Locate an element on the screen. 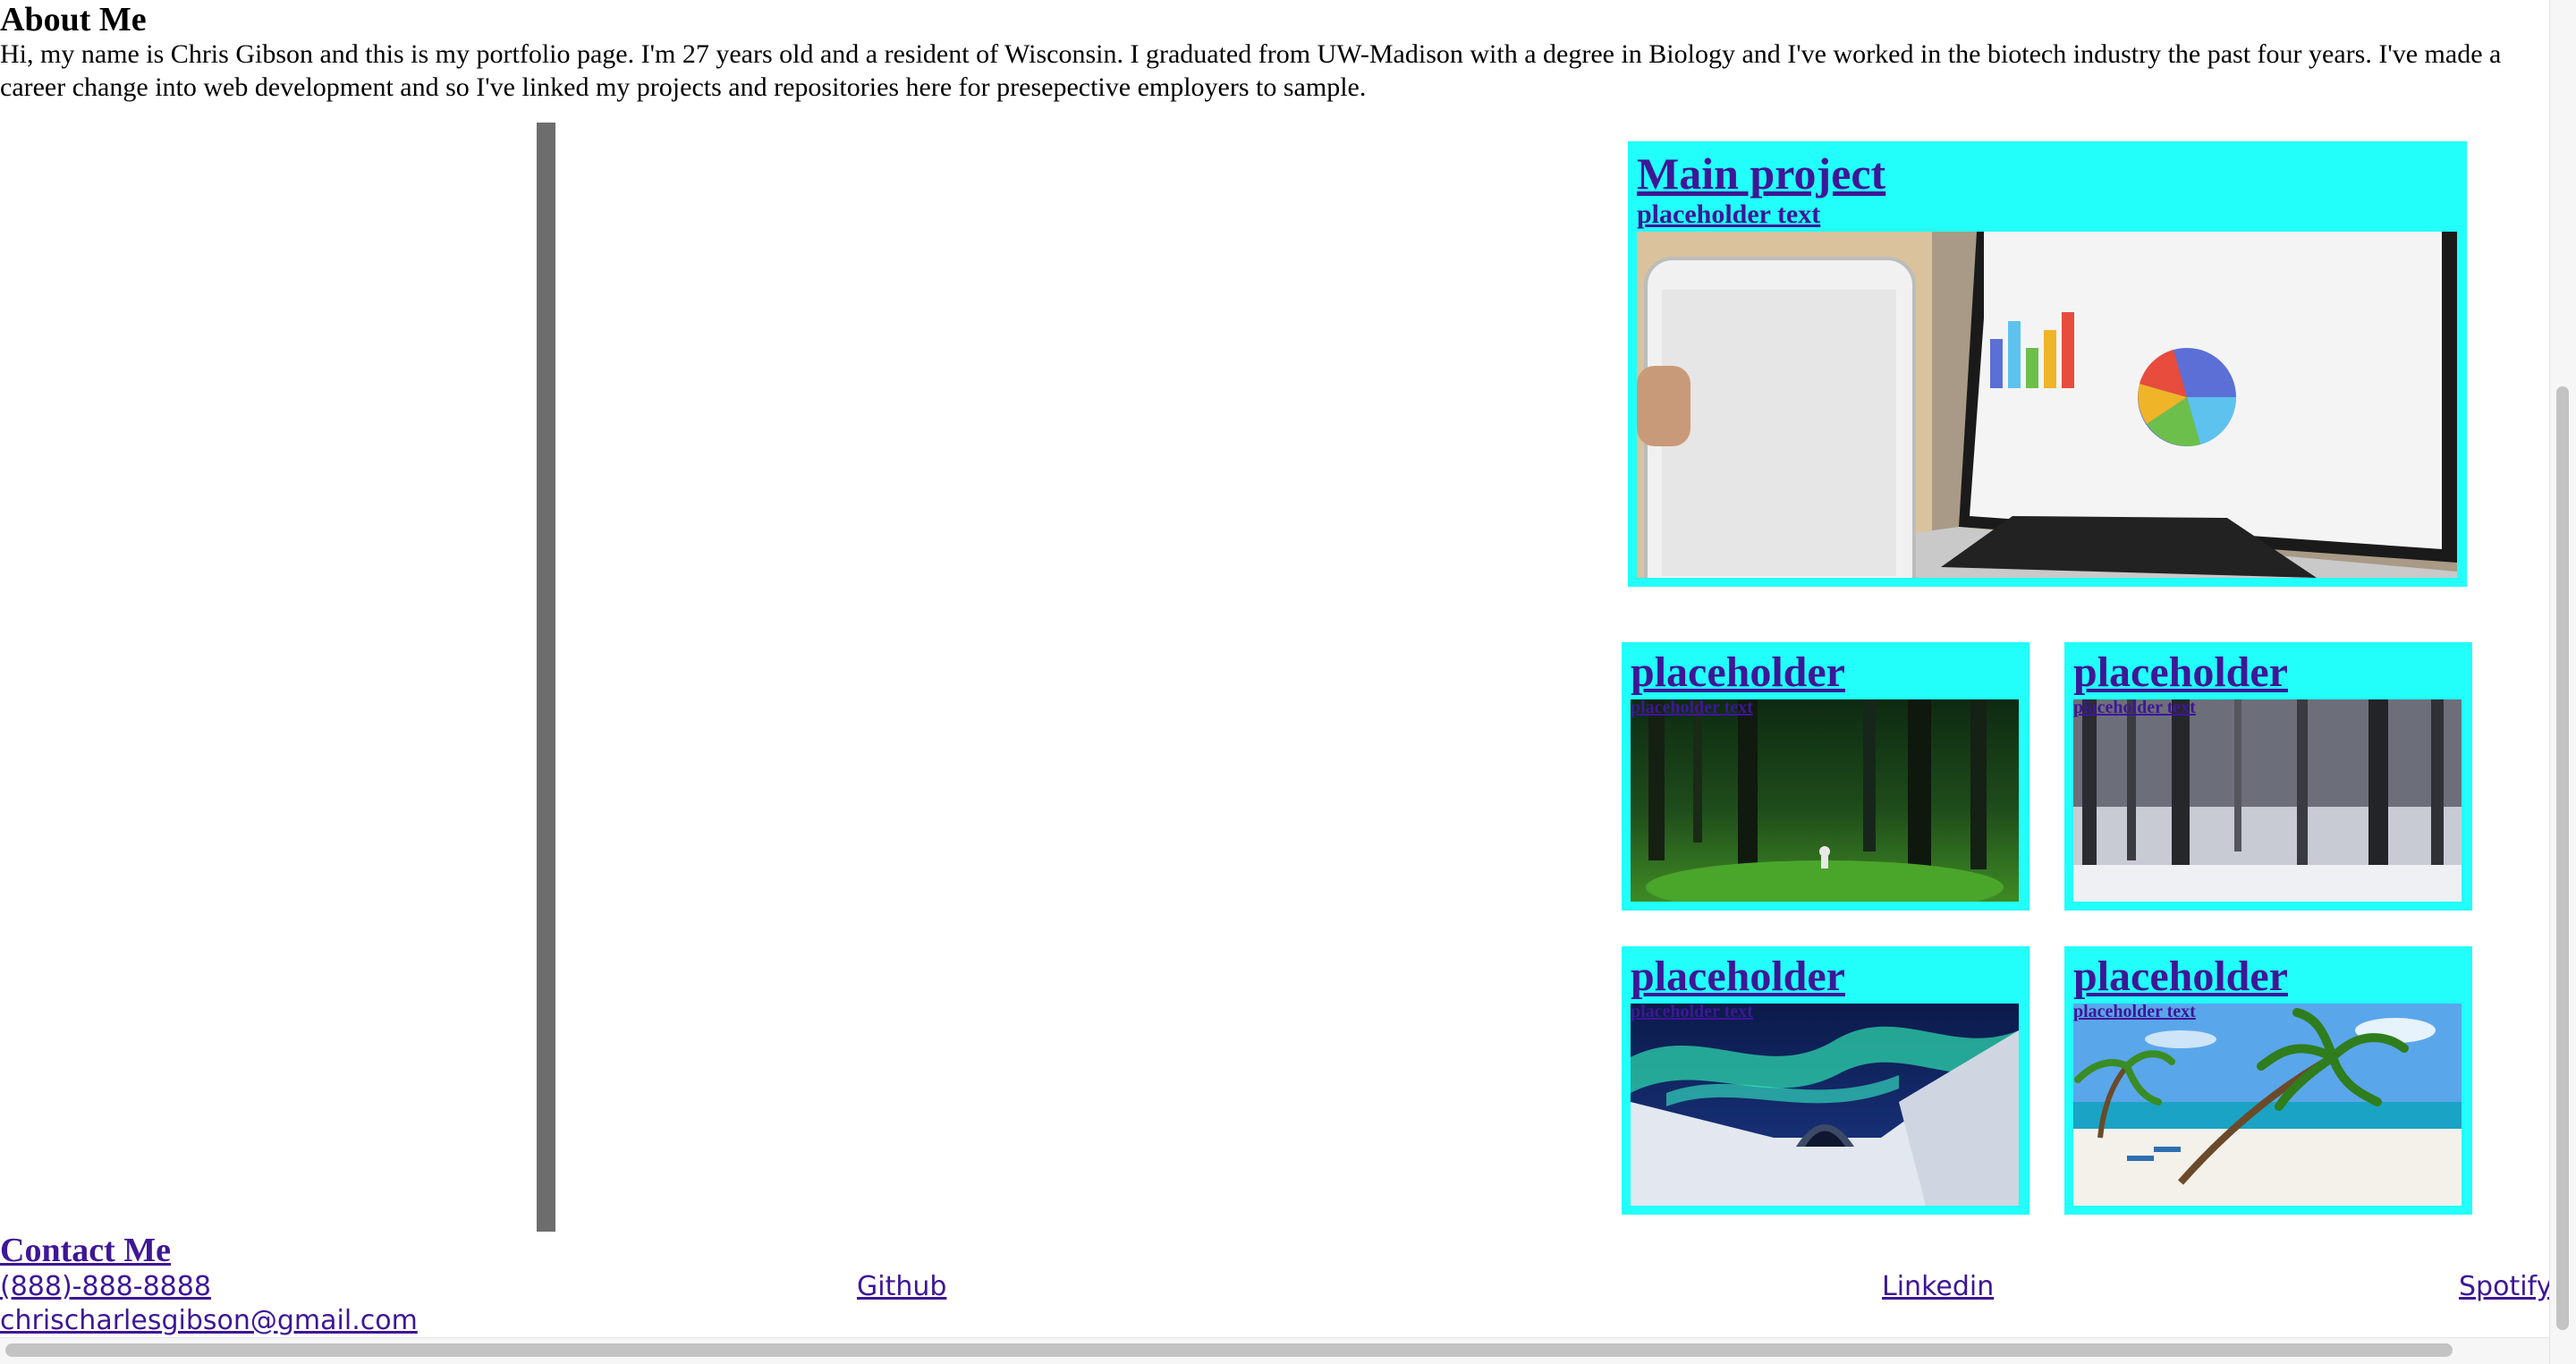 This screenshot has height=1364, width=2576. vertical-scrollbar-thumb is located at coordinates (2562, 858).